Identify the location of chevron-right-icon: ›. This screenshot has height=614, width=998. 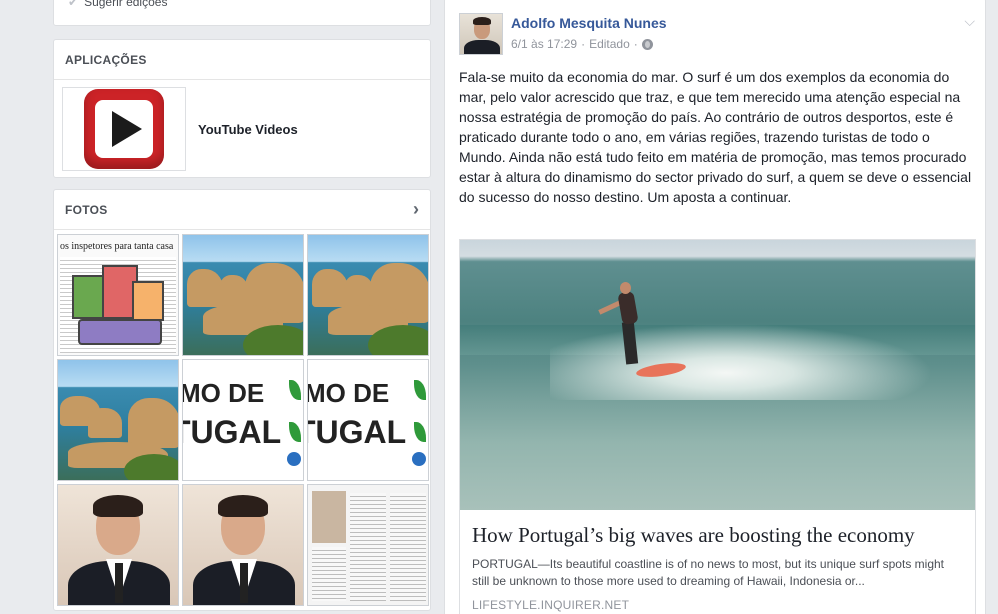
(416, 209).